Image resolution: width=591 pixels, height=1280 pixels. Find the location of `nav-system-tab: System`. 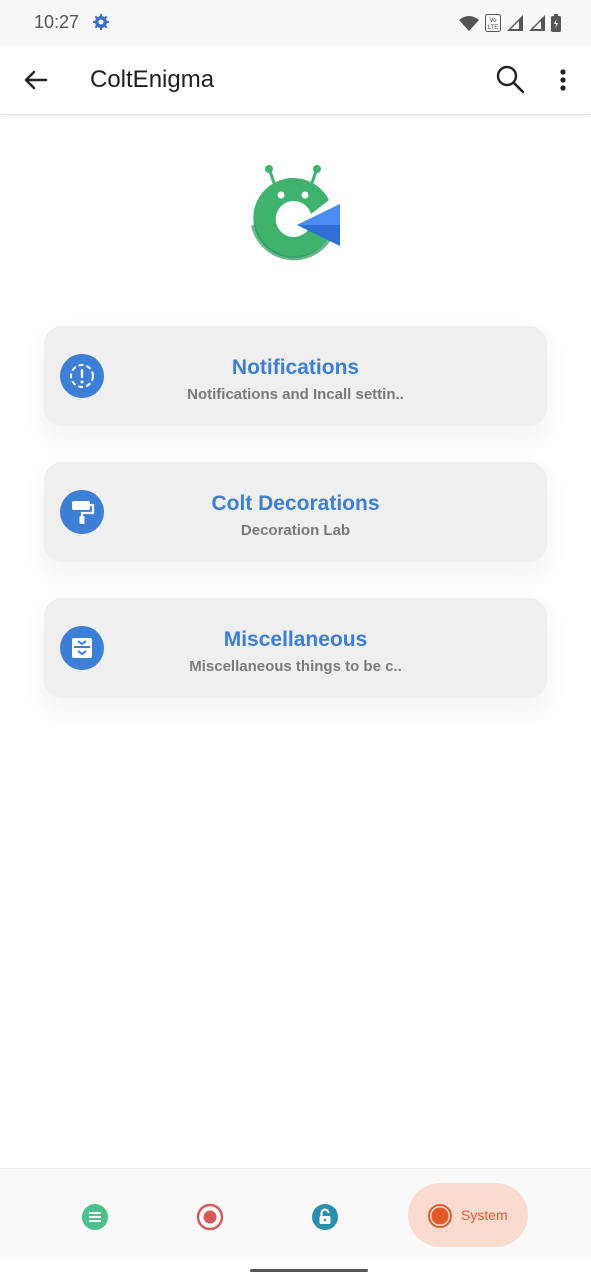

nav-system-tab: System is located at coordinates (468, 1215).